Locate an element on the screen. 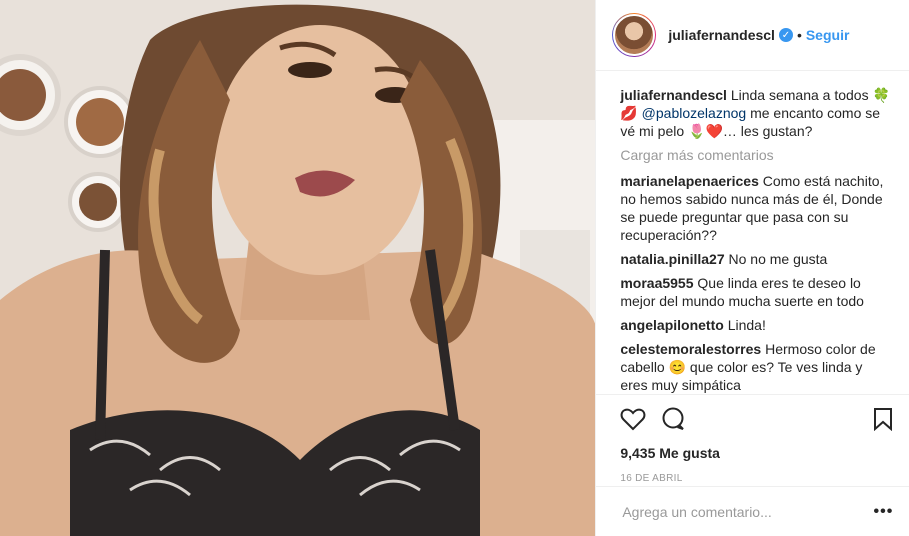 This screenshot has width=909, height=536. action-icons is located at coordinates (756, 419).